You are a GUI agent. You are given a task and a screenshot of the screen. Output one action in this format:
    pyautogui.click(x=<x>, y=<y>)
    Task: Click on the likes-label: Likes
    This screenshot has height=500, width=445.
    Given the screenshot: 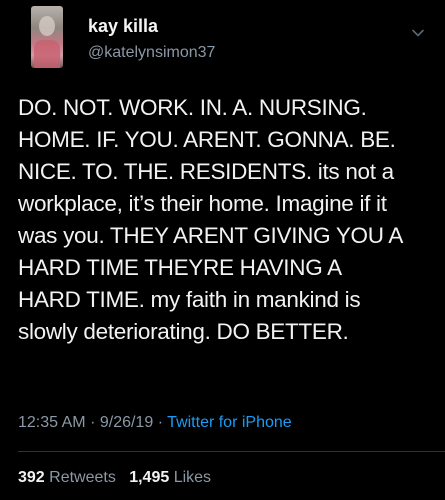 What is the action you would take?
    pyautogui.click(x=192, y=477)
    